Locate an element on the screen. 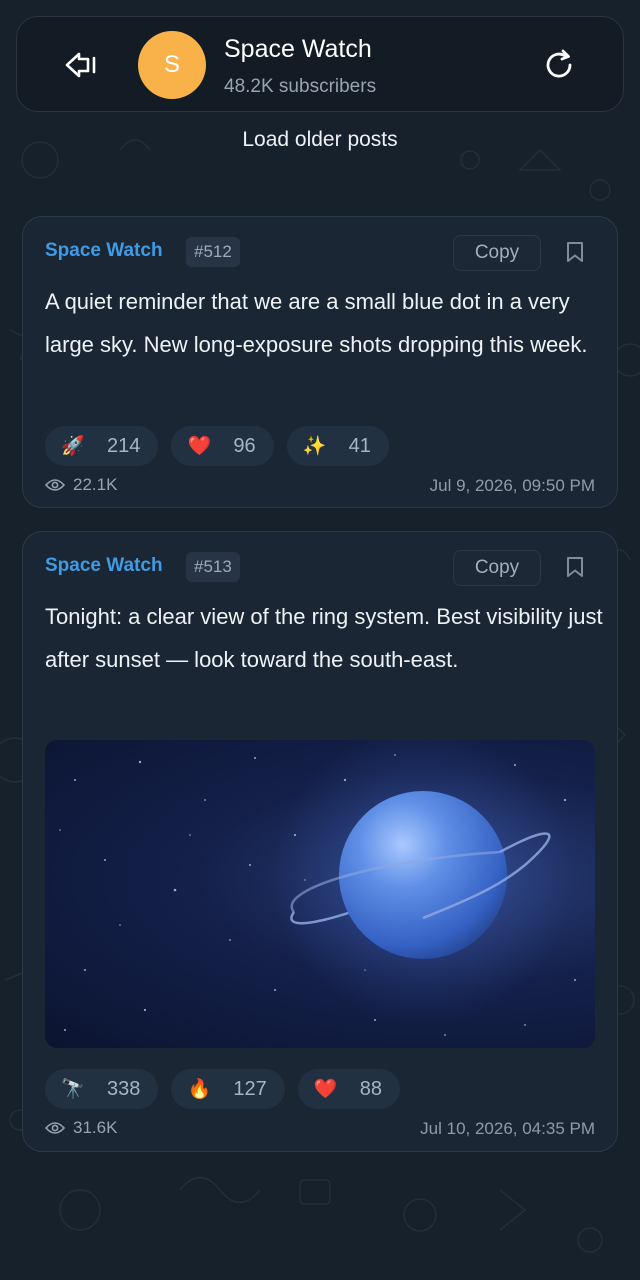 This screenshot has height=1280, width=640. channel-header: S Space Watch 48.2K subscribers is located at coordinates (320, 64).